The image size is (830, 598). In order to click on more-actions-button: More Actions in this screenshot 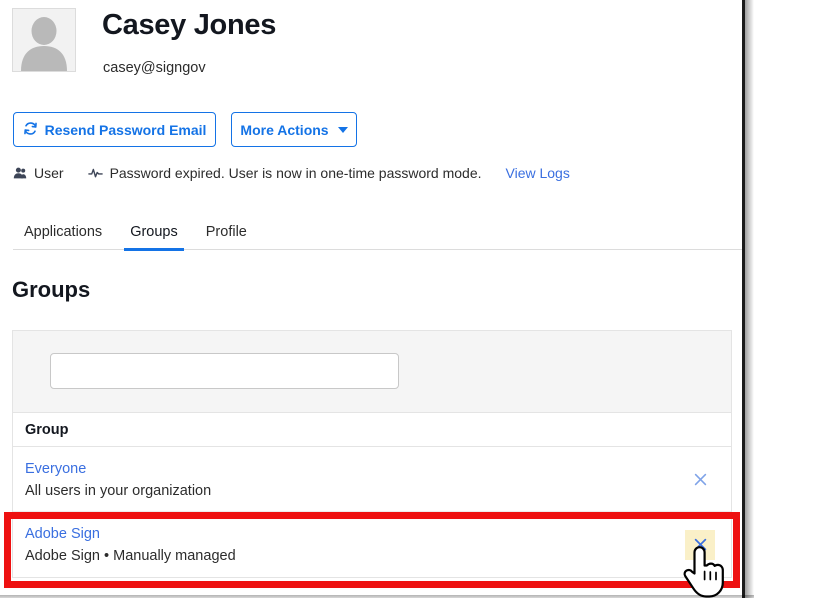, I will do `click(294, 129)`.